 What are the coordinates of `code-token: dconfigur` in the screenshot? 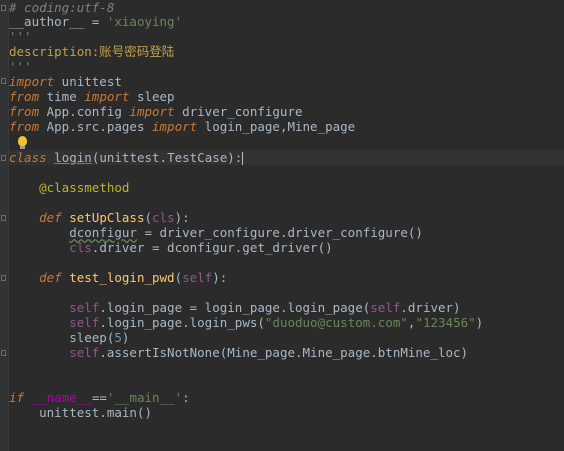 It's located at (103, 232).